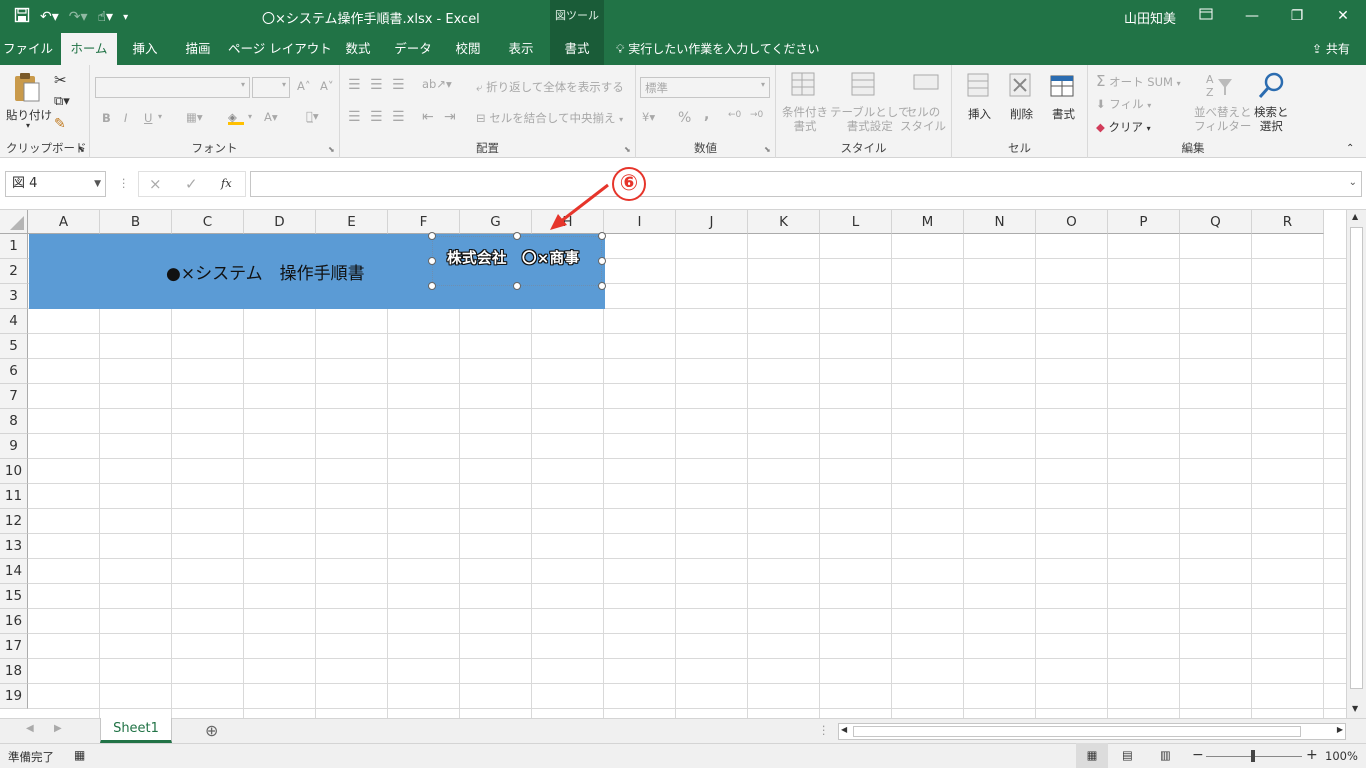 This screenshot has height=768, width=1366. What do you see at coordinates (271, 117) in the screenshot?
I see `font-color-icon: A▾` at bounding box center [271, 117].